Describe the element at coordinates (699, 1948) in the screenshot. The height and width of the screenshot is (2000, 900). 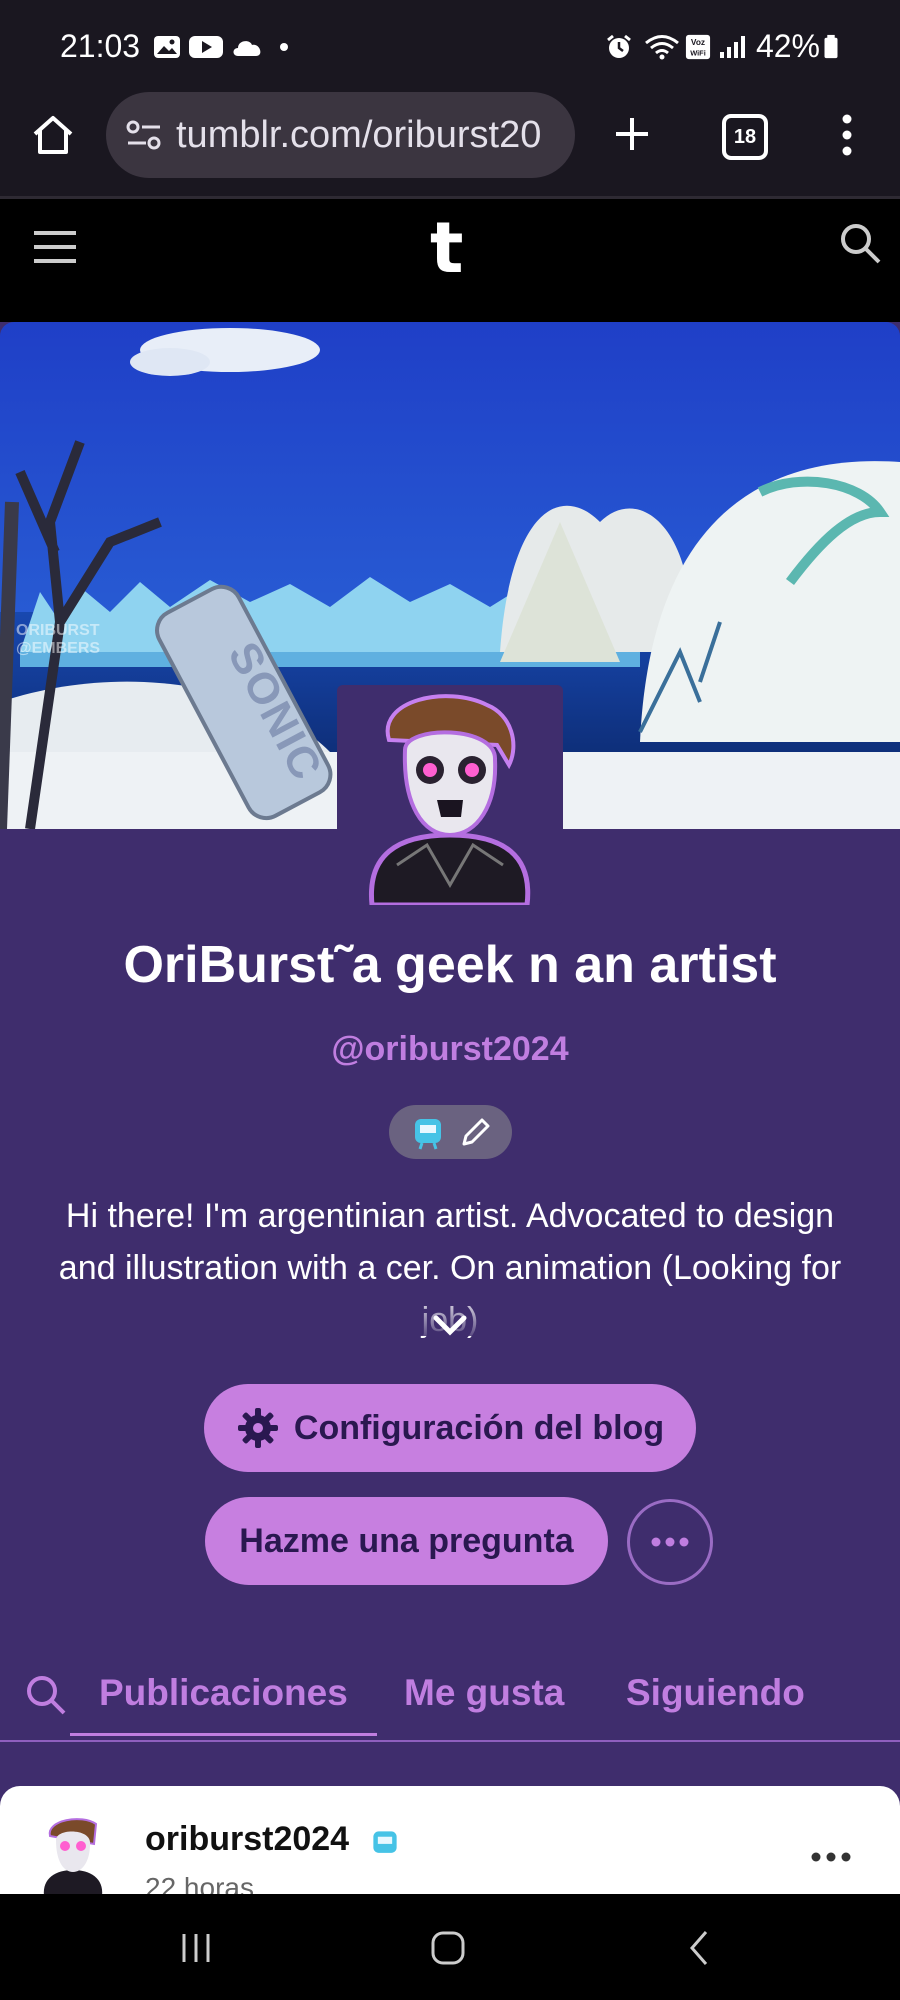
I see `back-icon` at that location.